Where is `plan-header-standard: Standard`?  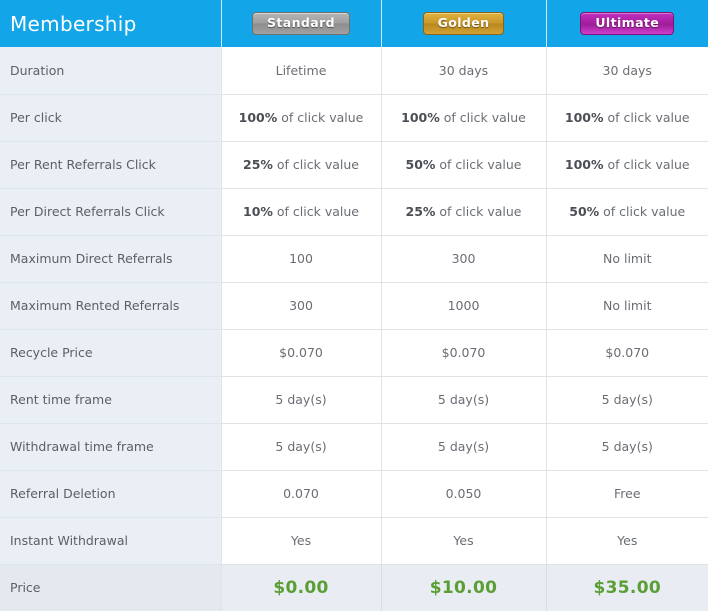 plan-header-standard: Standard is located at coordinates (301, 23).